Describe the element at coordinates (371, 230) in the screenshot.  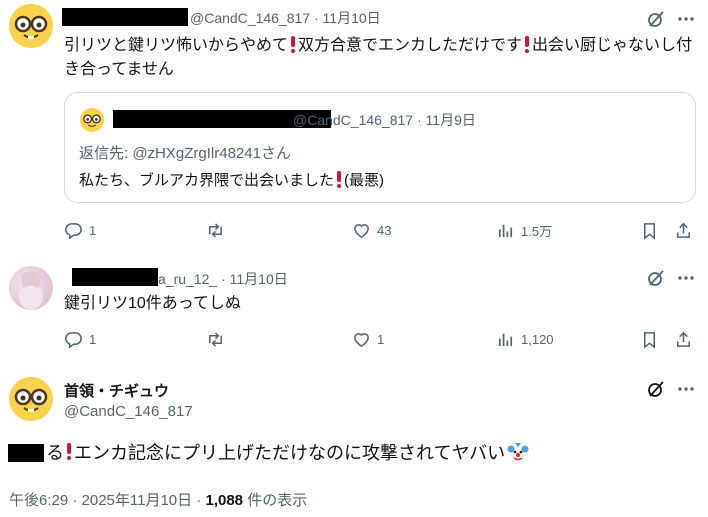
I see `like-button-1: 43` at that location.